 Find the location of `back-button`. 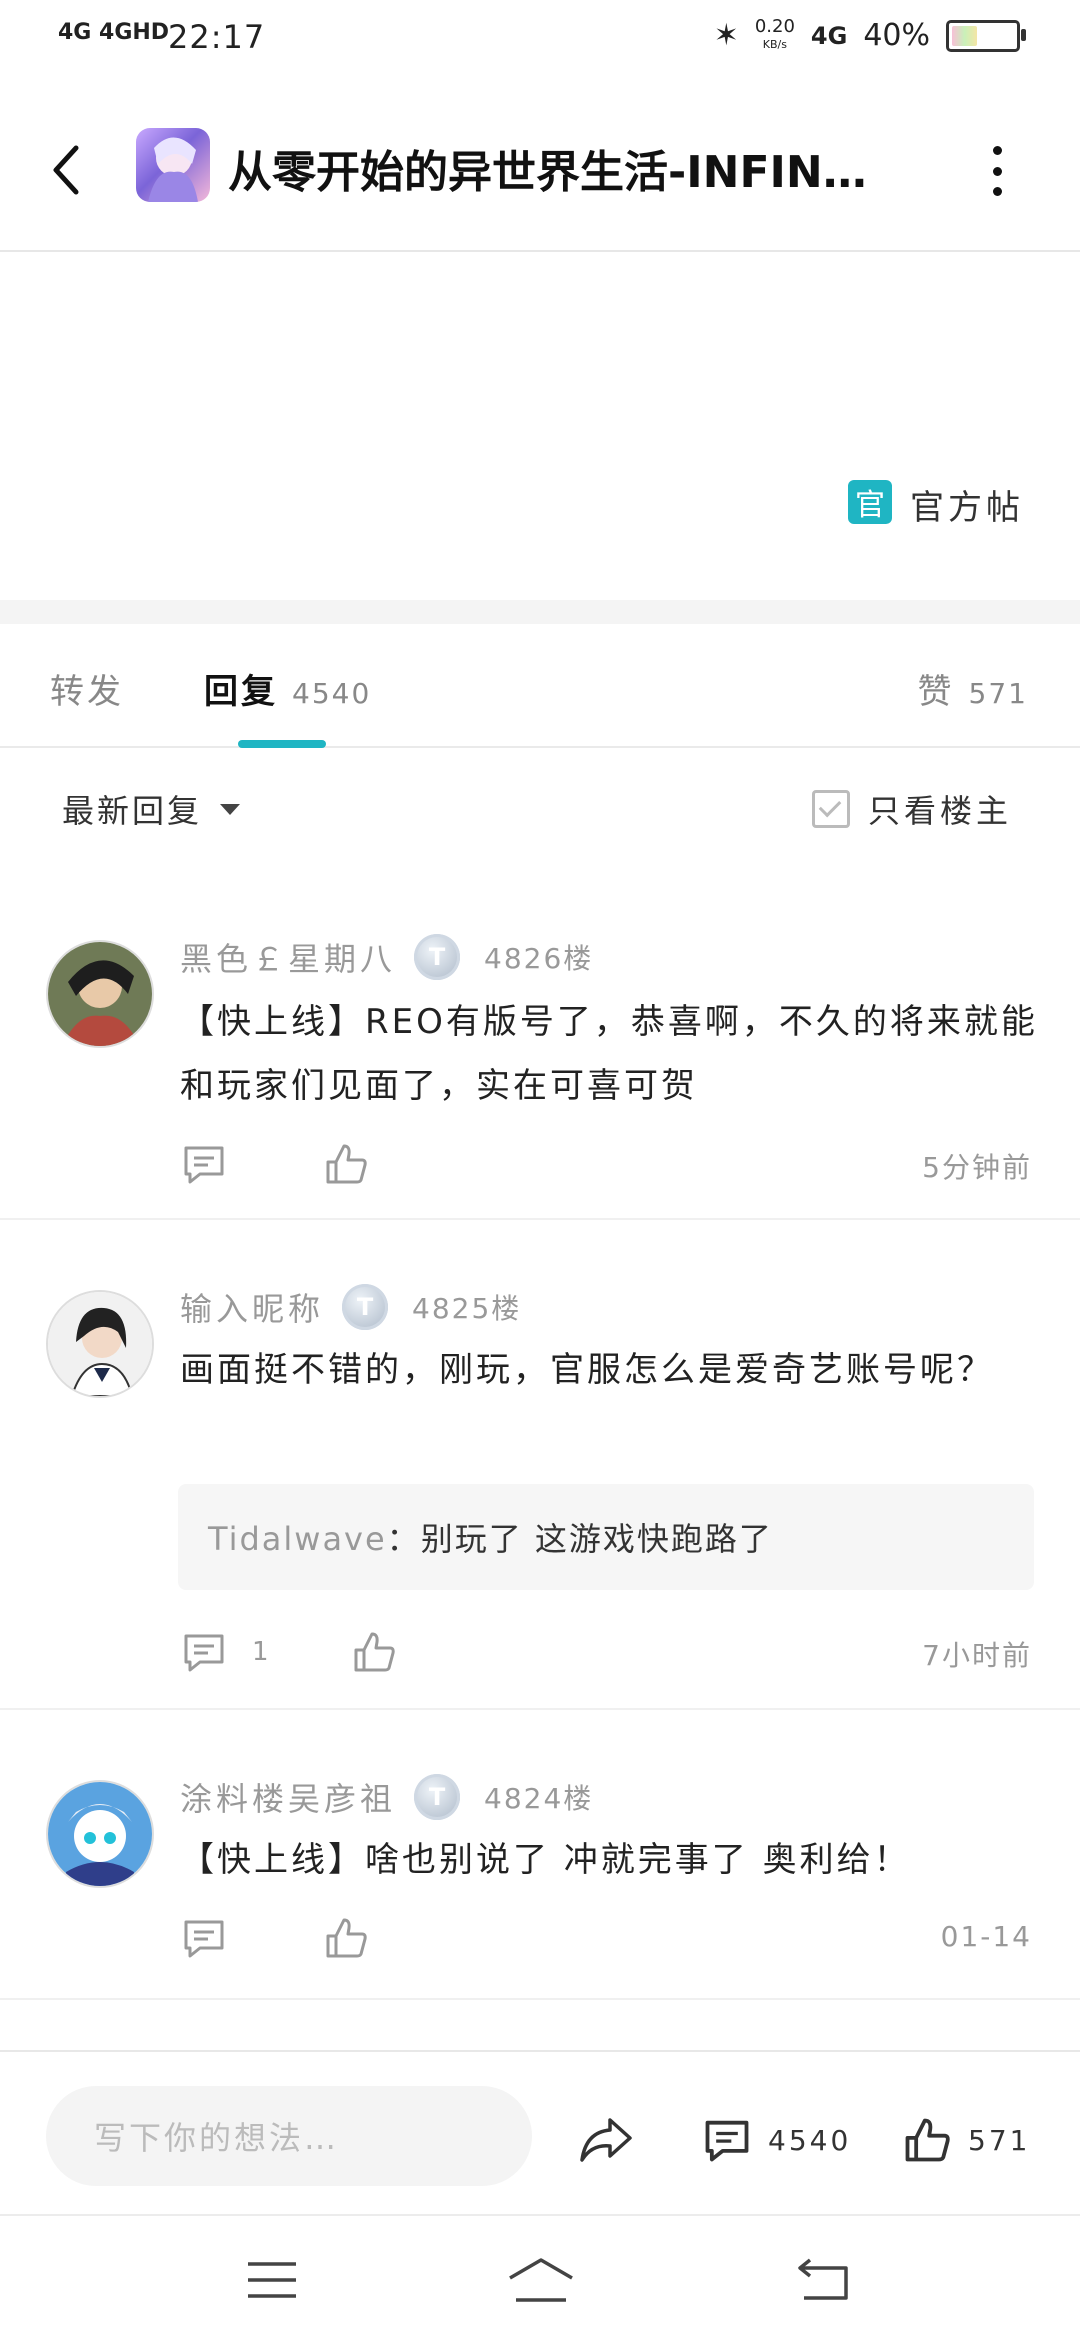

back-button is located at coordinates (67, 170).